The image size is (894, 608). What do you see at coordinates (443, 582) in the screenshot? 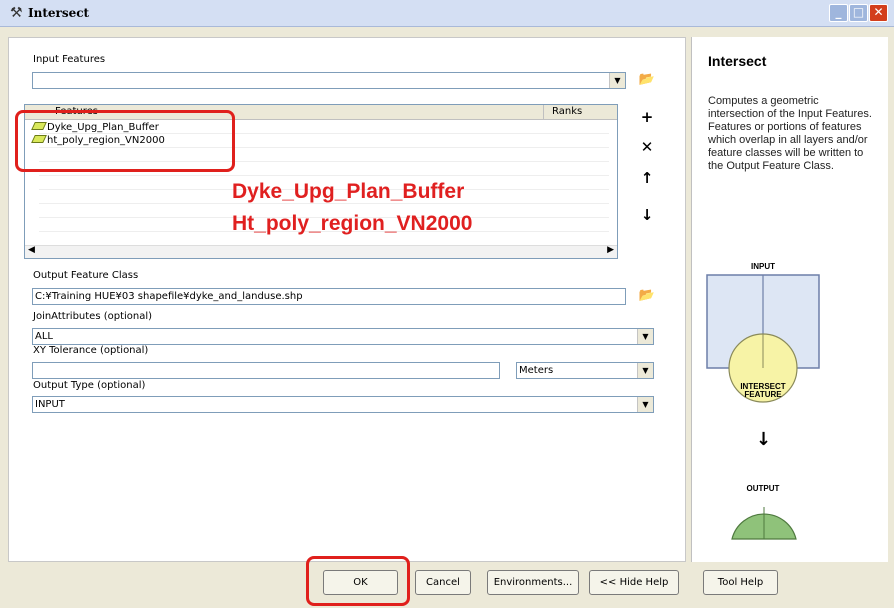
I see `cancel-button: Cancel` at bounding box center [443, 582].